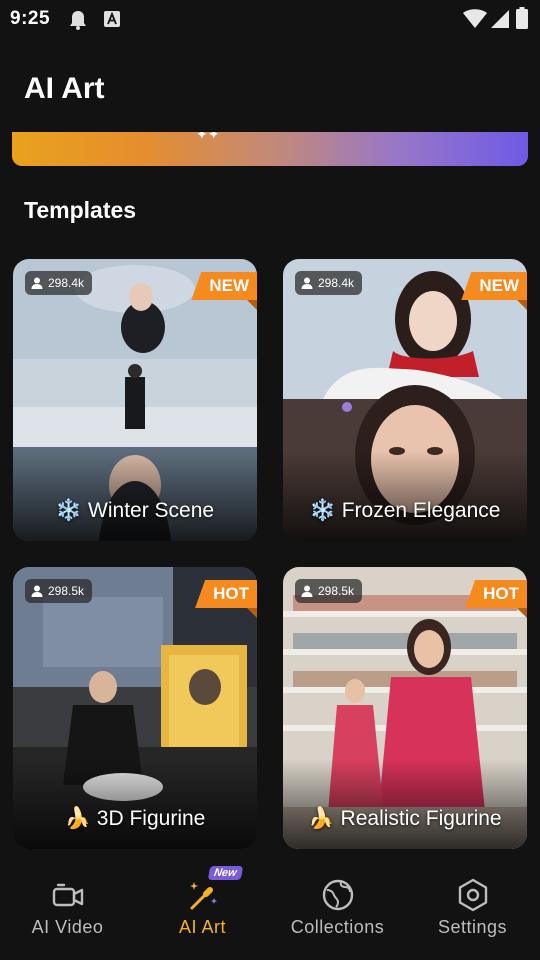  I want to click on signal-icon, so click(500, 19).